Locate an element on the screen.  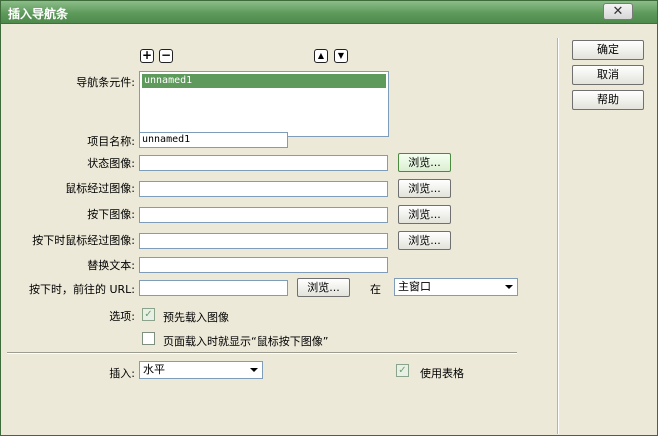
minus-icon: − is located at coordinates (166, 55).